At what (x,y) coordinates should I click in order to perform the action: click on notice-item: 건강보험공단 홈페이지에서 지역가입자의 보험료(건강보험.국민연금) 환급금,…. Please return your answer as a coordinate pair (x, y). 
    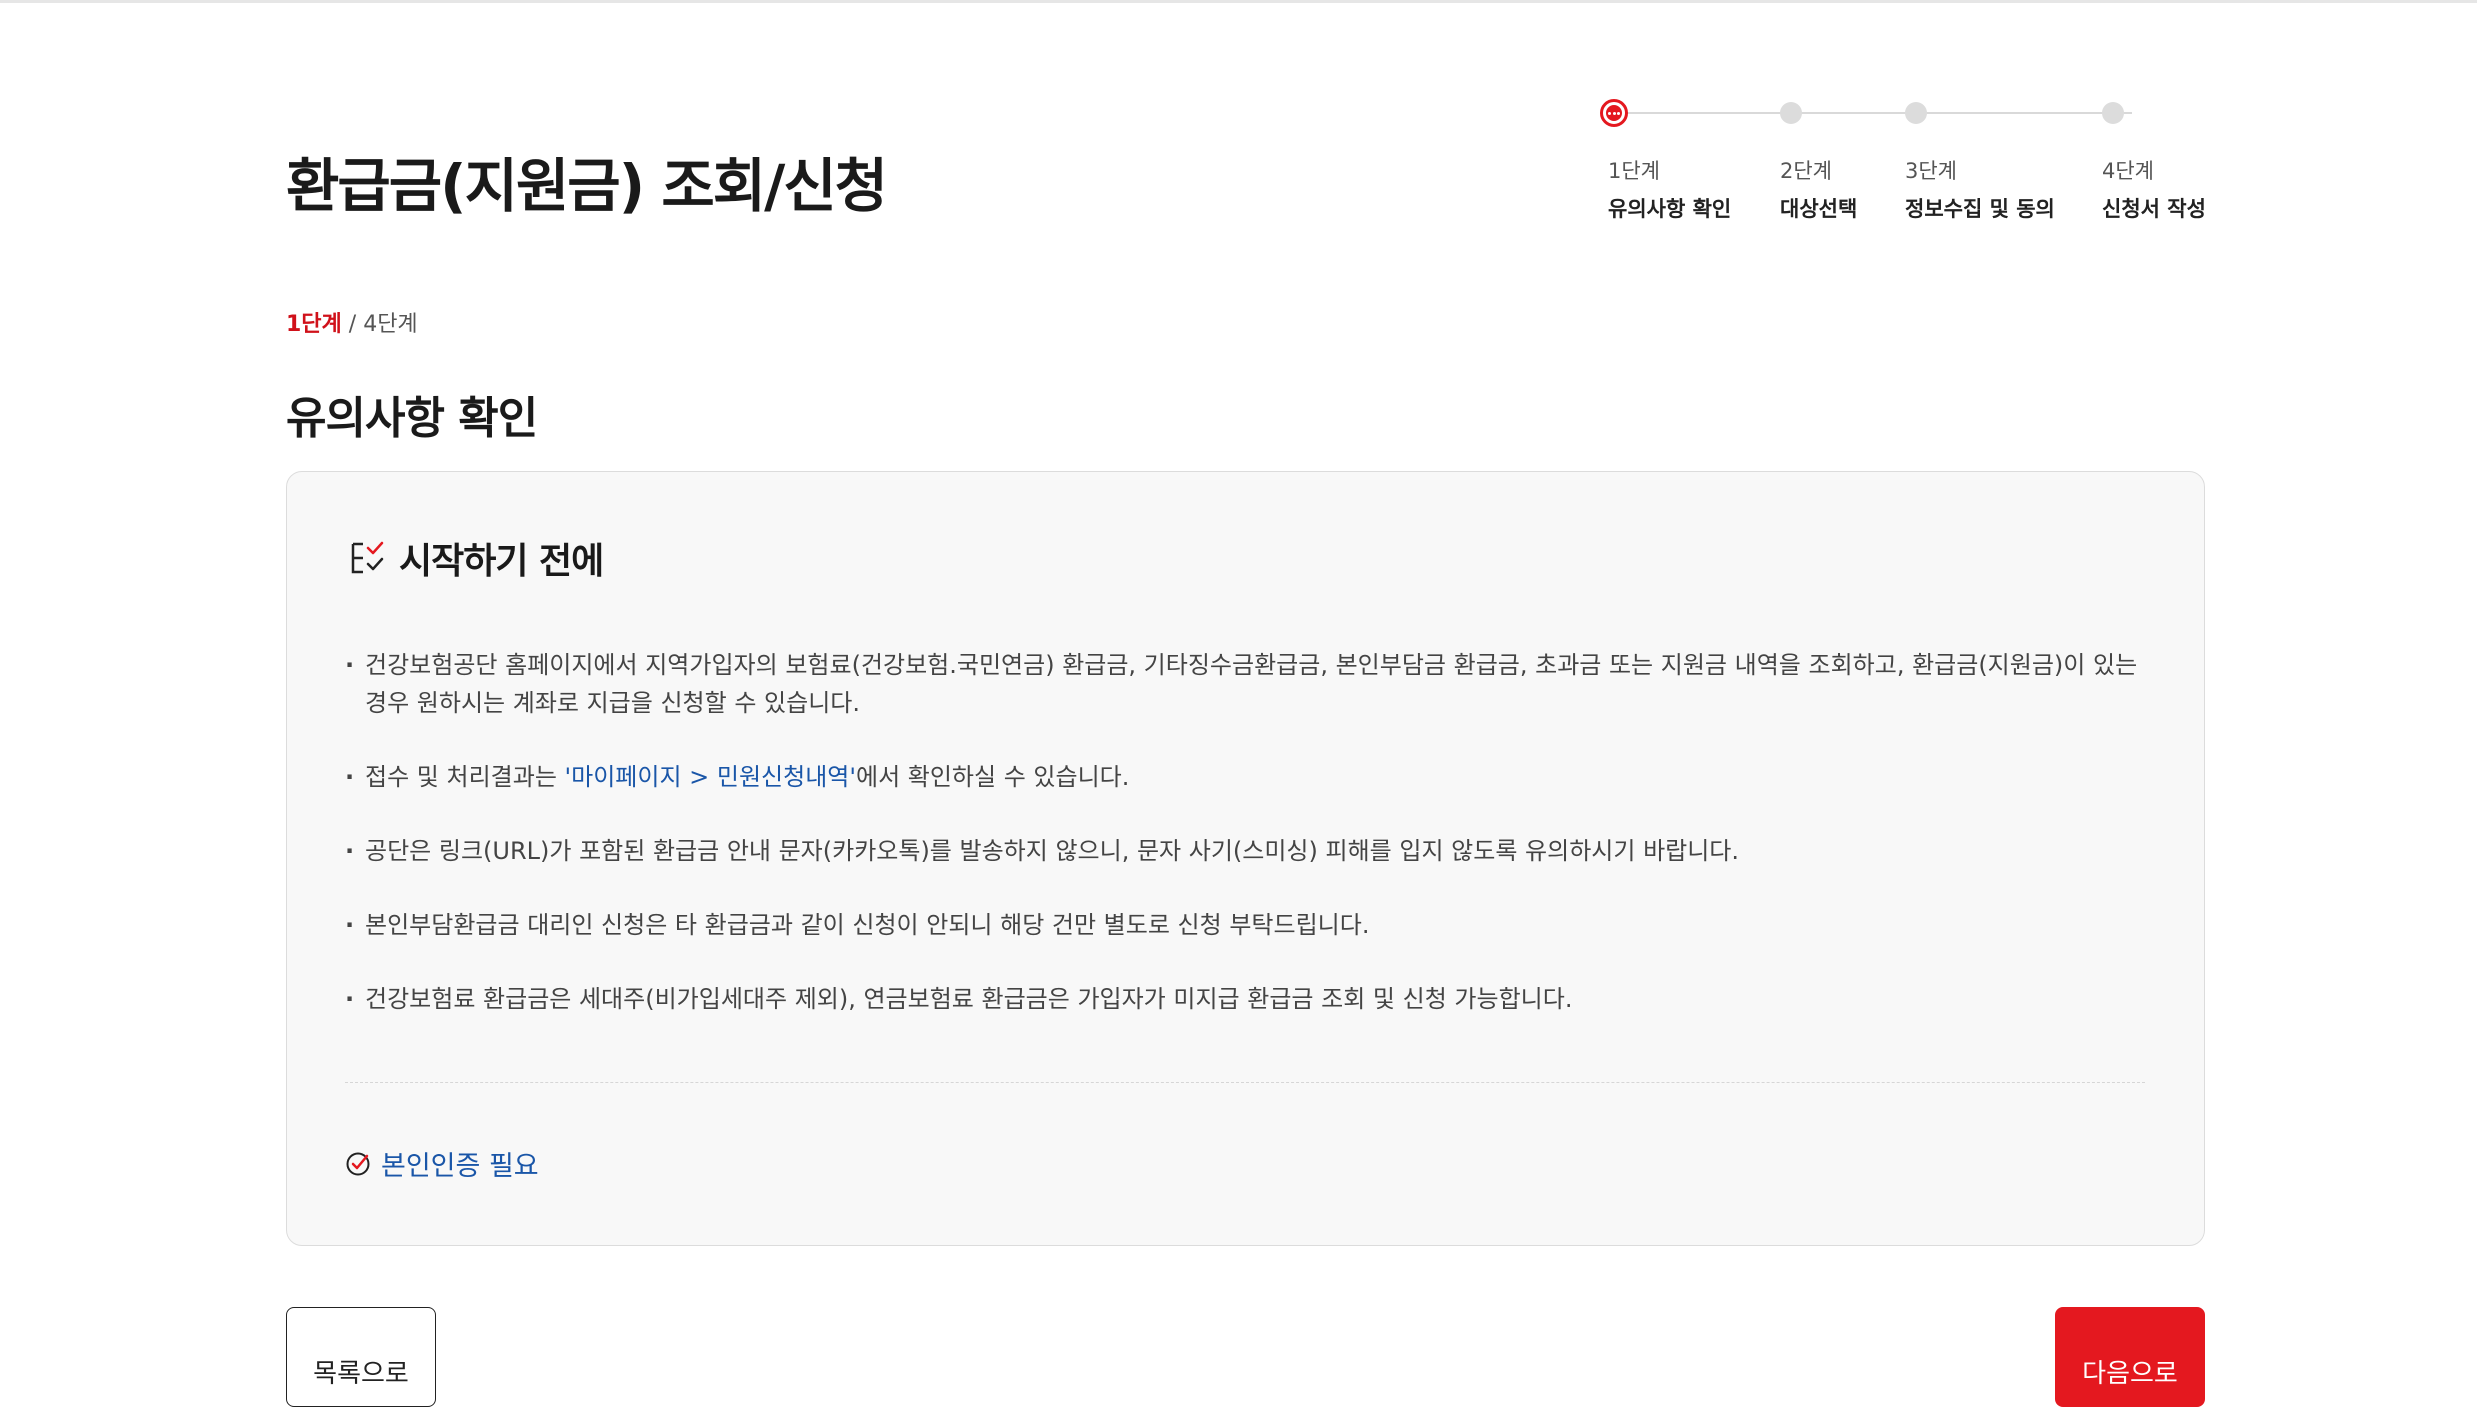
    Looking at the image, I should click on (1245, 684).